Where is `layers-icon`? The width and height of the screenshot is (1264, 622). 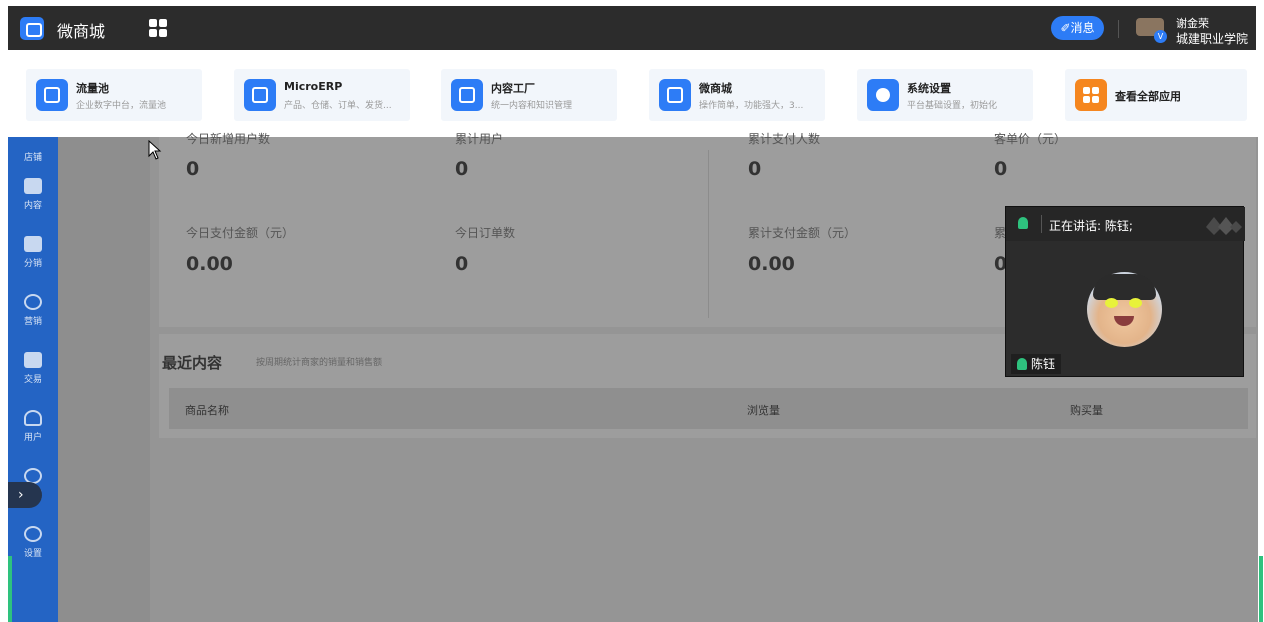 layers-icon is located at coordinates (260, 95).